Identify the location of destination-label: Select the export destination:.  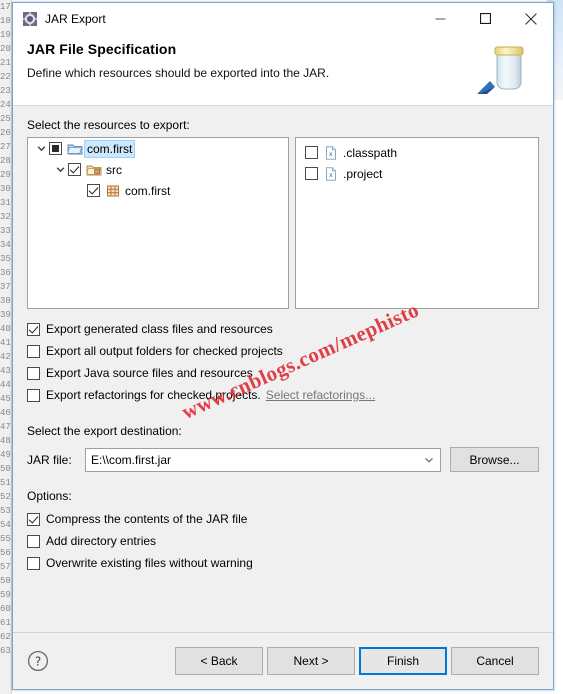
(104, 431).